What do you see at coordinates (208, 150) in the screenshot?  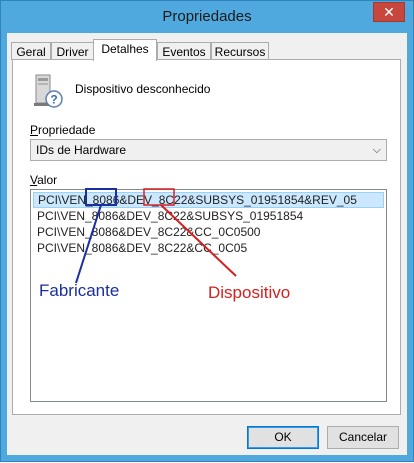 I see `property-select: IDs de Hardware ⌵` at bounding box center [208, 150].